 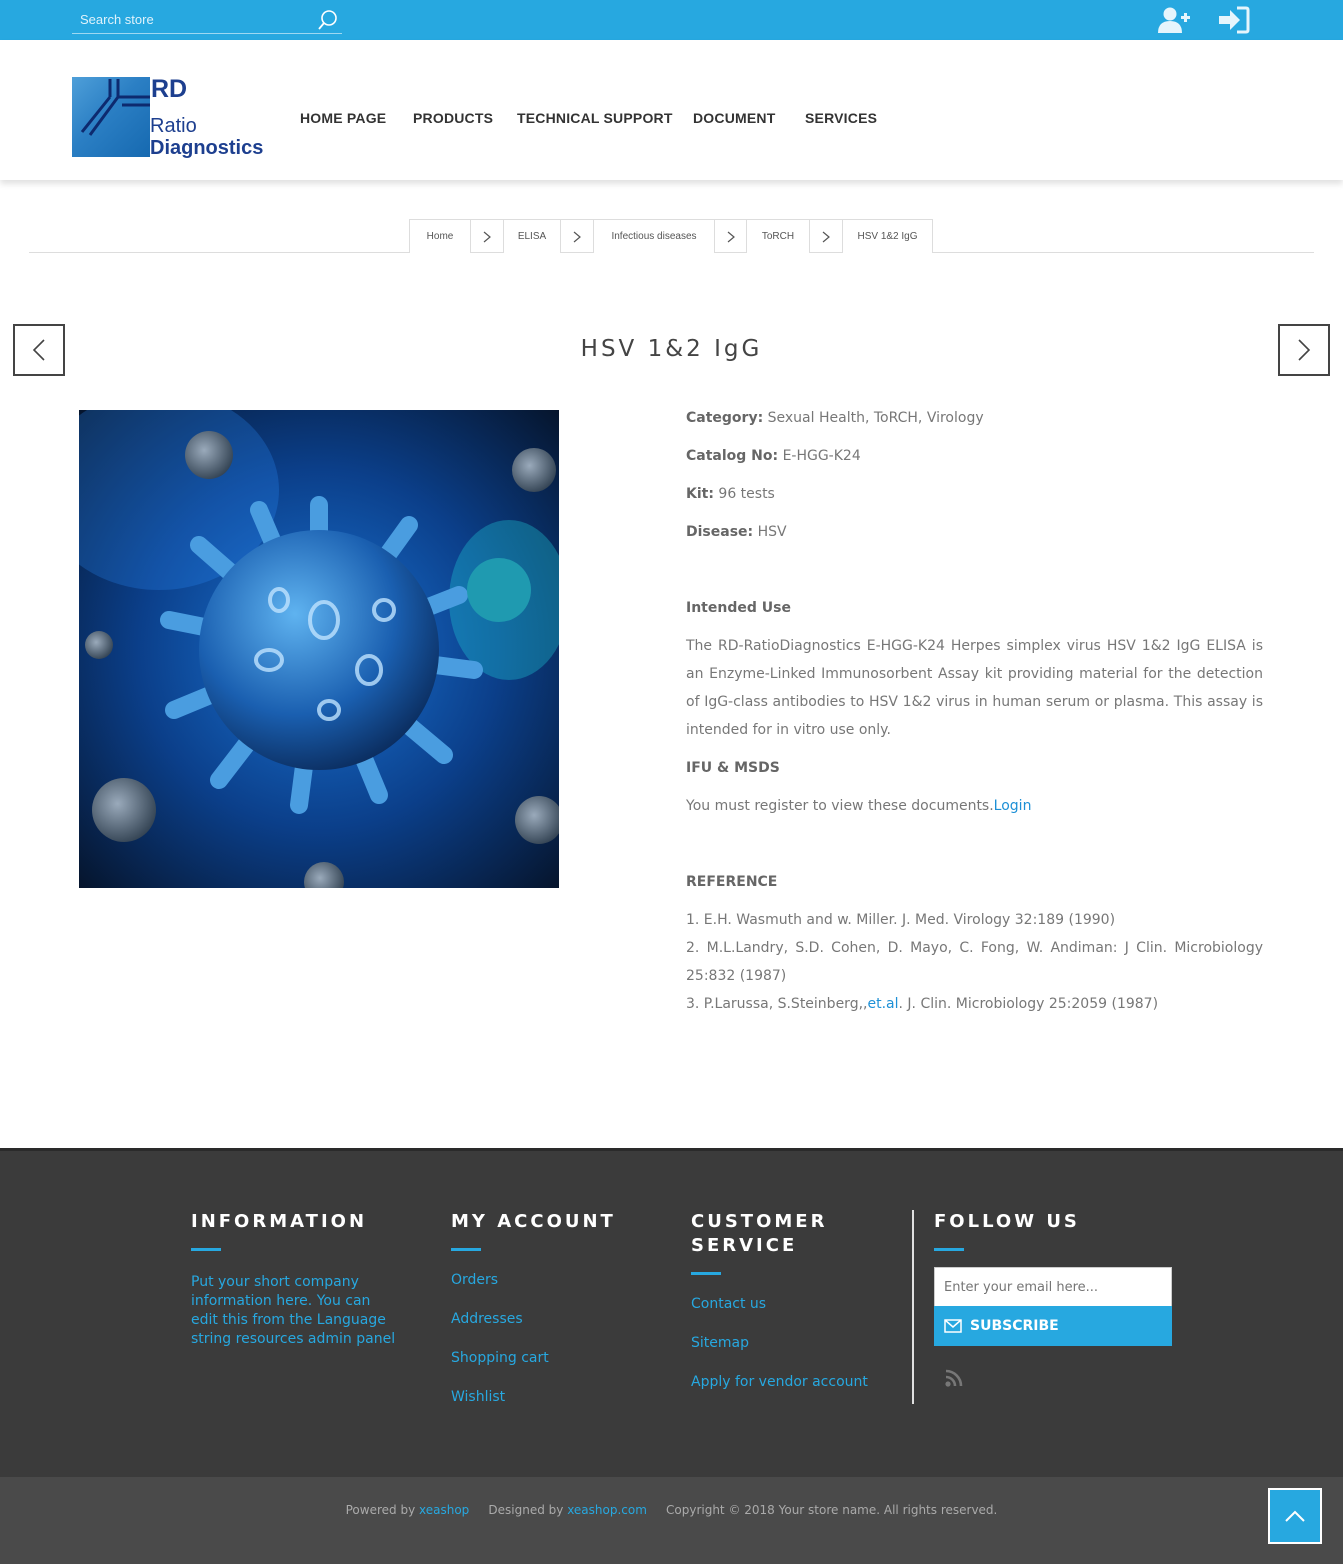 What do you see at coordinates (1174, 20) in the screenshot?
I see `register-icon` at bounding box center [1174, 20].